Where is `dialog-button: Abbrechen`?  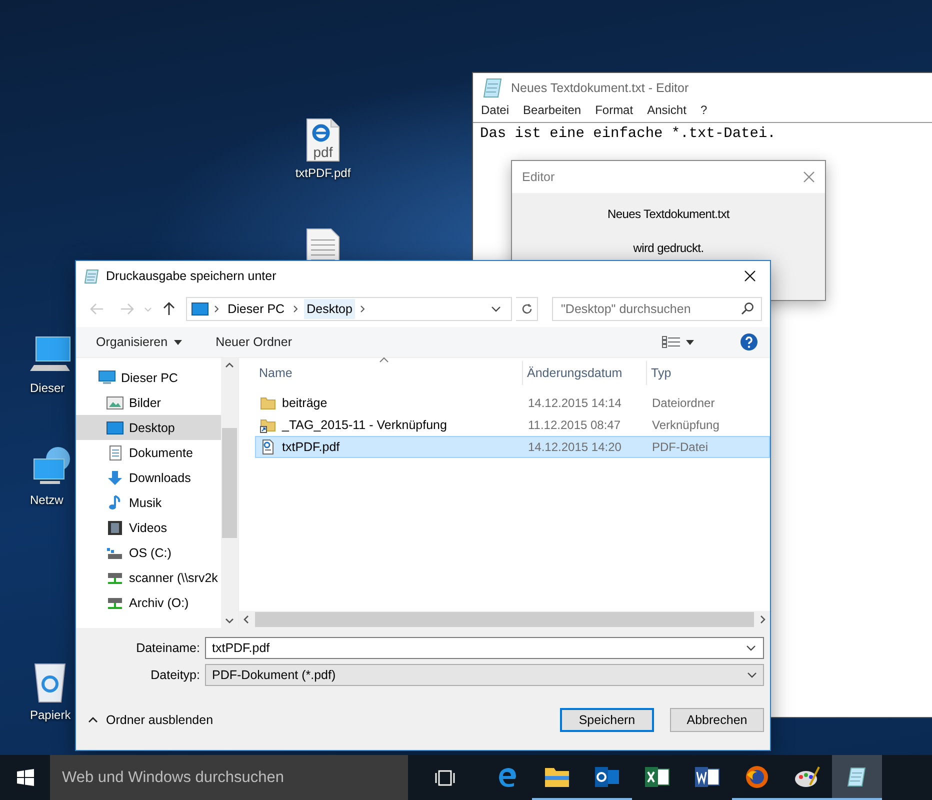 dialog-button: Abbrechen is located at coordinates (717, 720).